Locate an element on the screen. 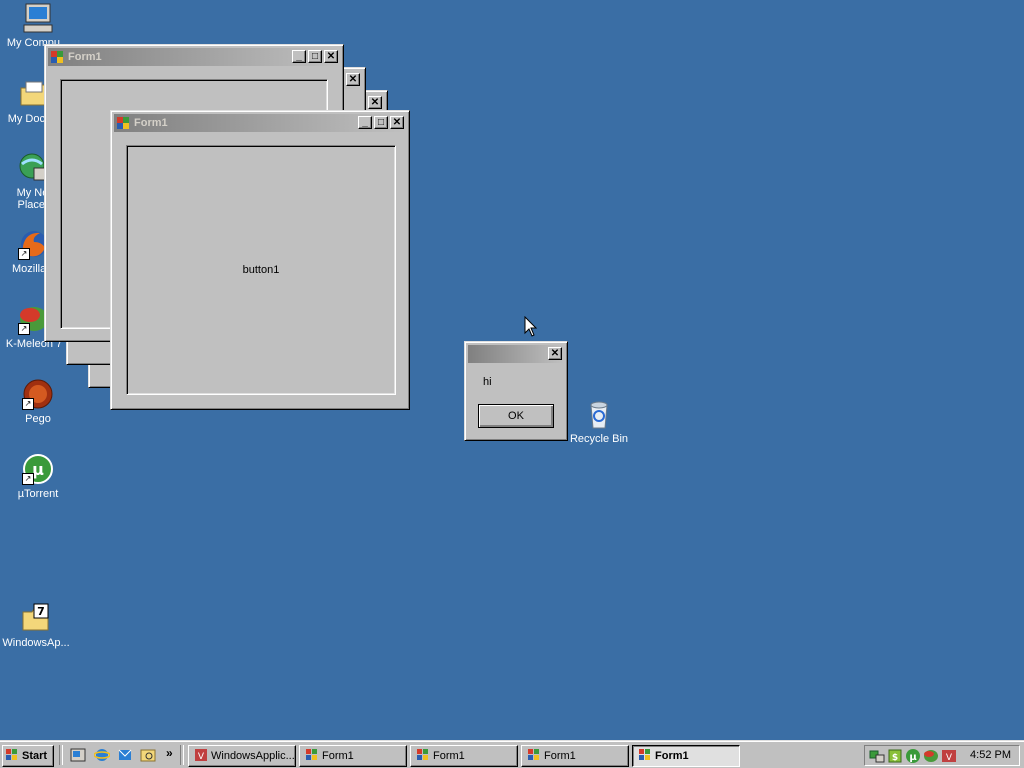  visual-studio-icon: V is located at coordinates (201, 755).